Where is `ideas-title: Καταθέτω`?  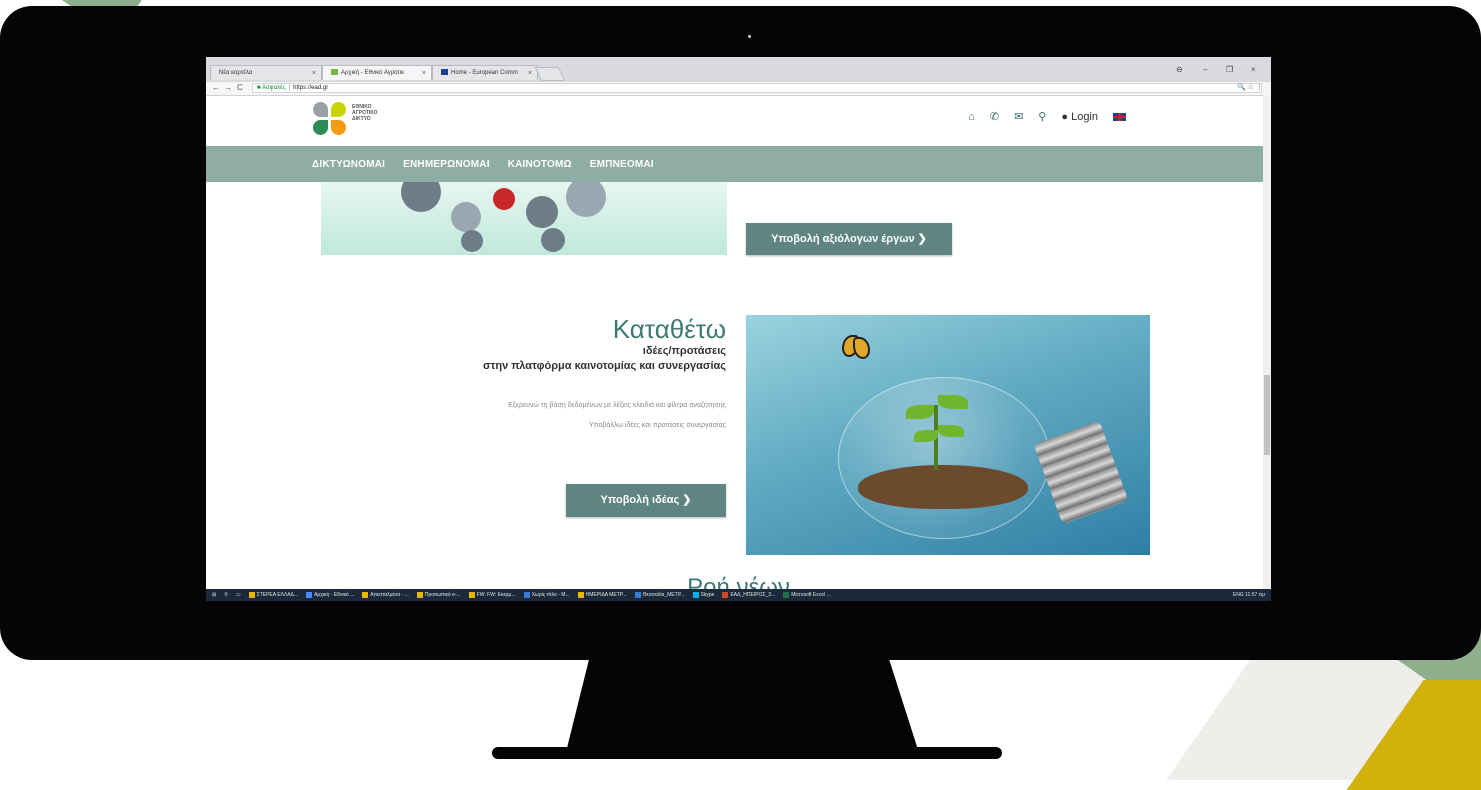
ideas-title: Καταθέτω is located at coordinates (669, 329).